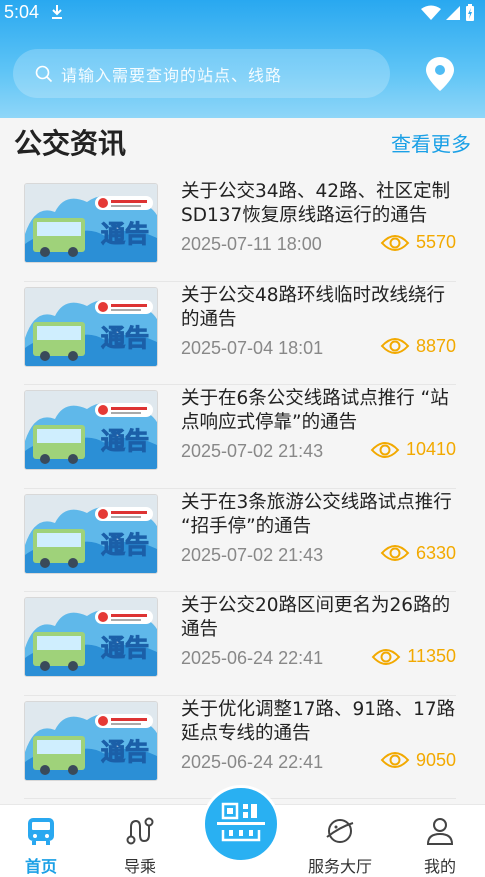  Describe the element at coordinates (439, 866) in the screenshot. I see `tab-mine-label: 我的` at that location.